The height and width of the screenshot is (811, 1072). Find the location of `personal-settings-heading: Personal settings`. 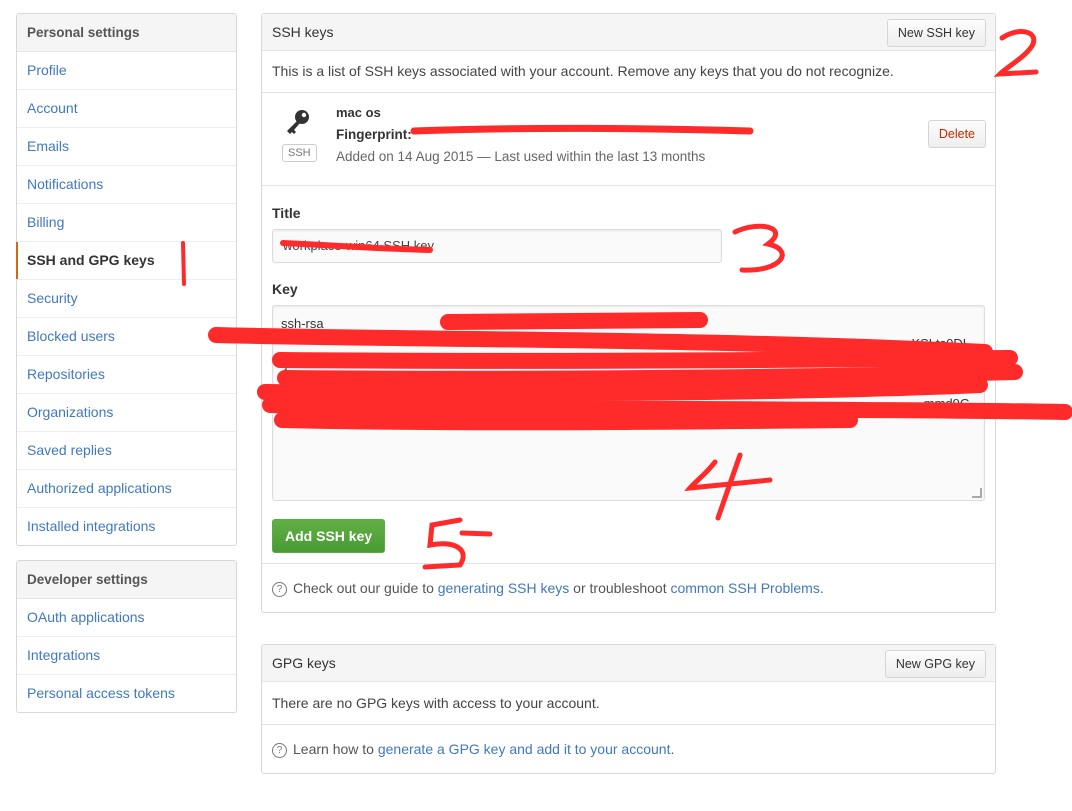

personal-settings-heading: Personal settings is located at coordinates (126, 33).